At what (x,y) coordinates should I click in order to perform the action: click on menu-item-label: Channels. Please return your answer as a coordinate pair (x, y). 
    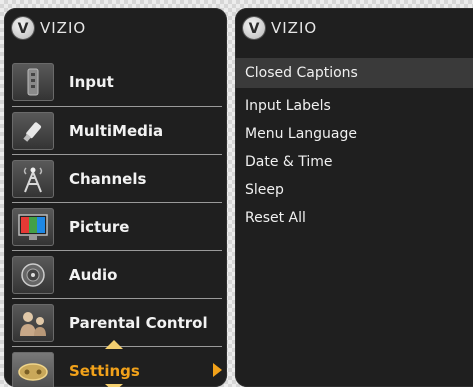
    Looking at the image, I should click on (107, 179).